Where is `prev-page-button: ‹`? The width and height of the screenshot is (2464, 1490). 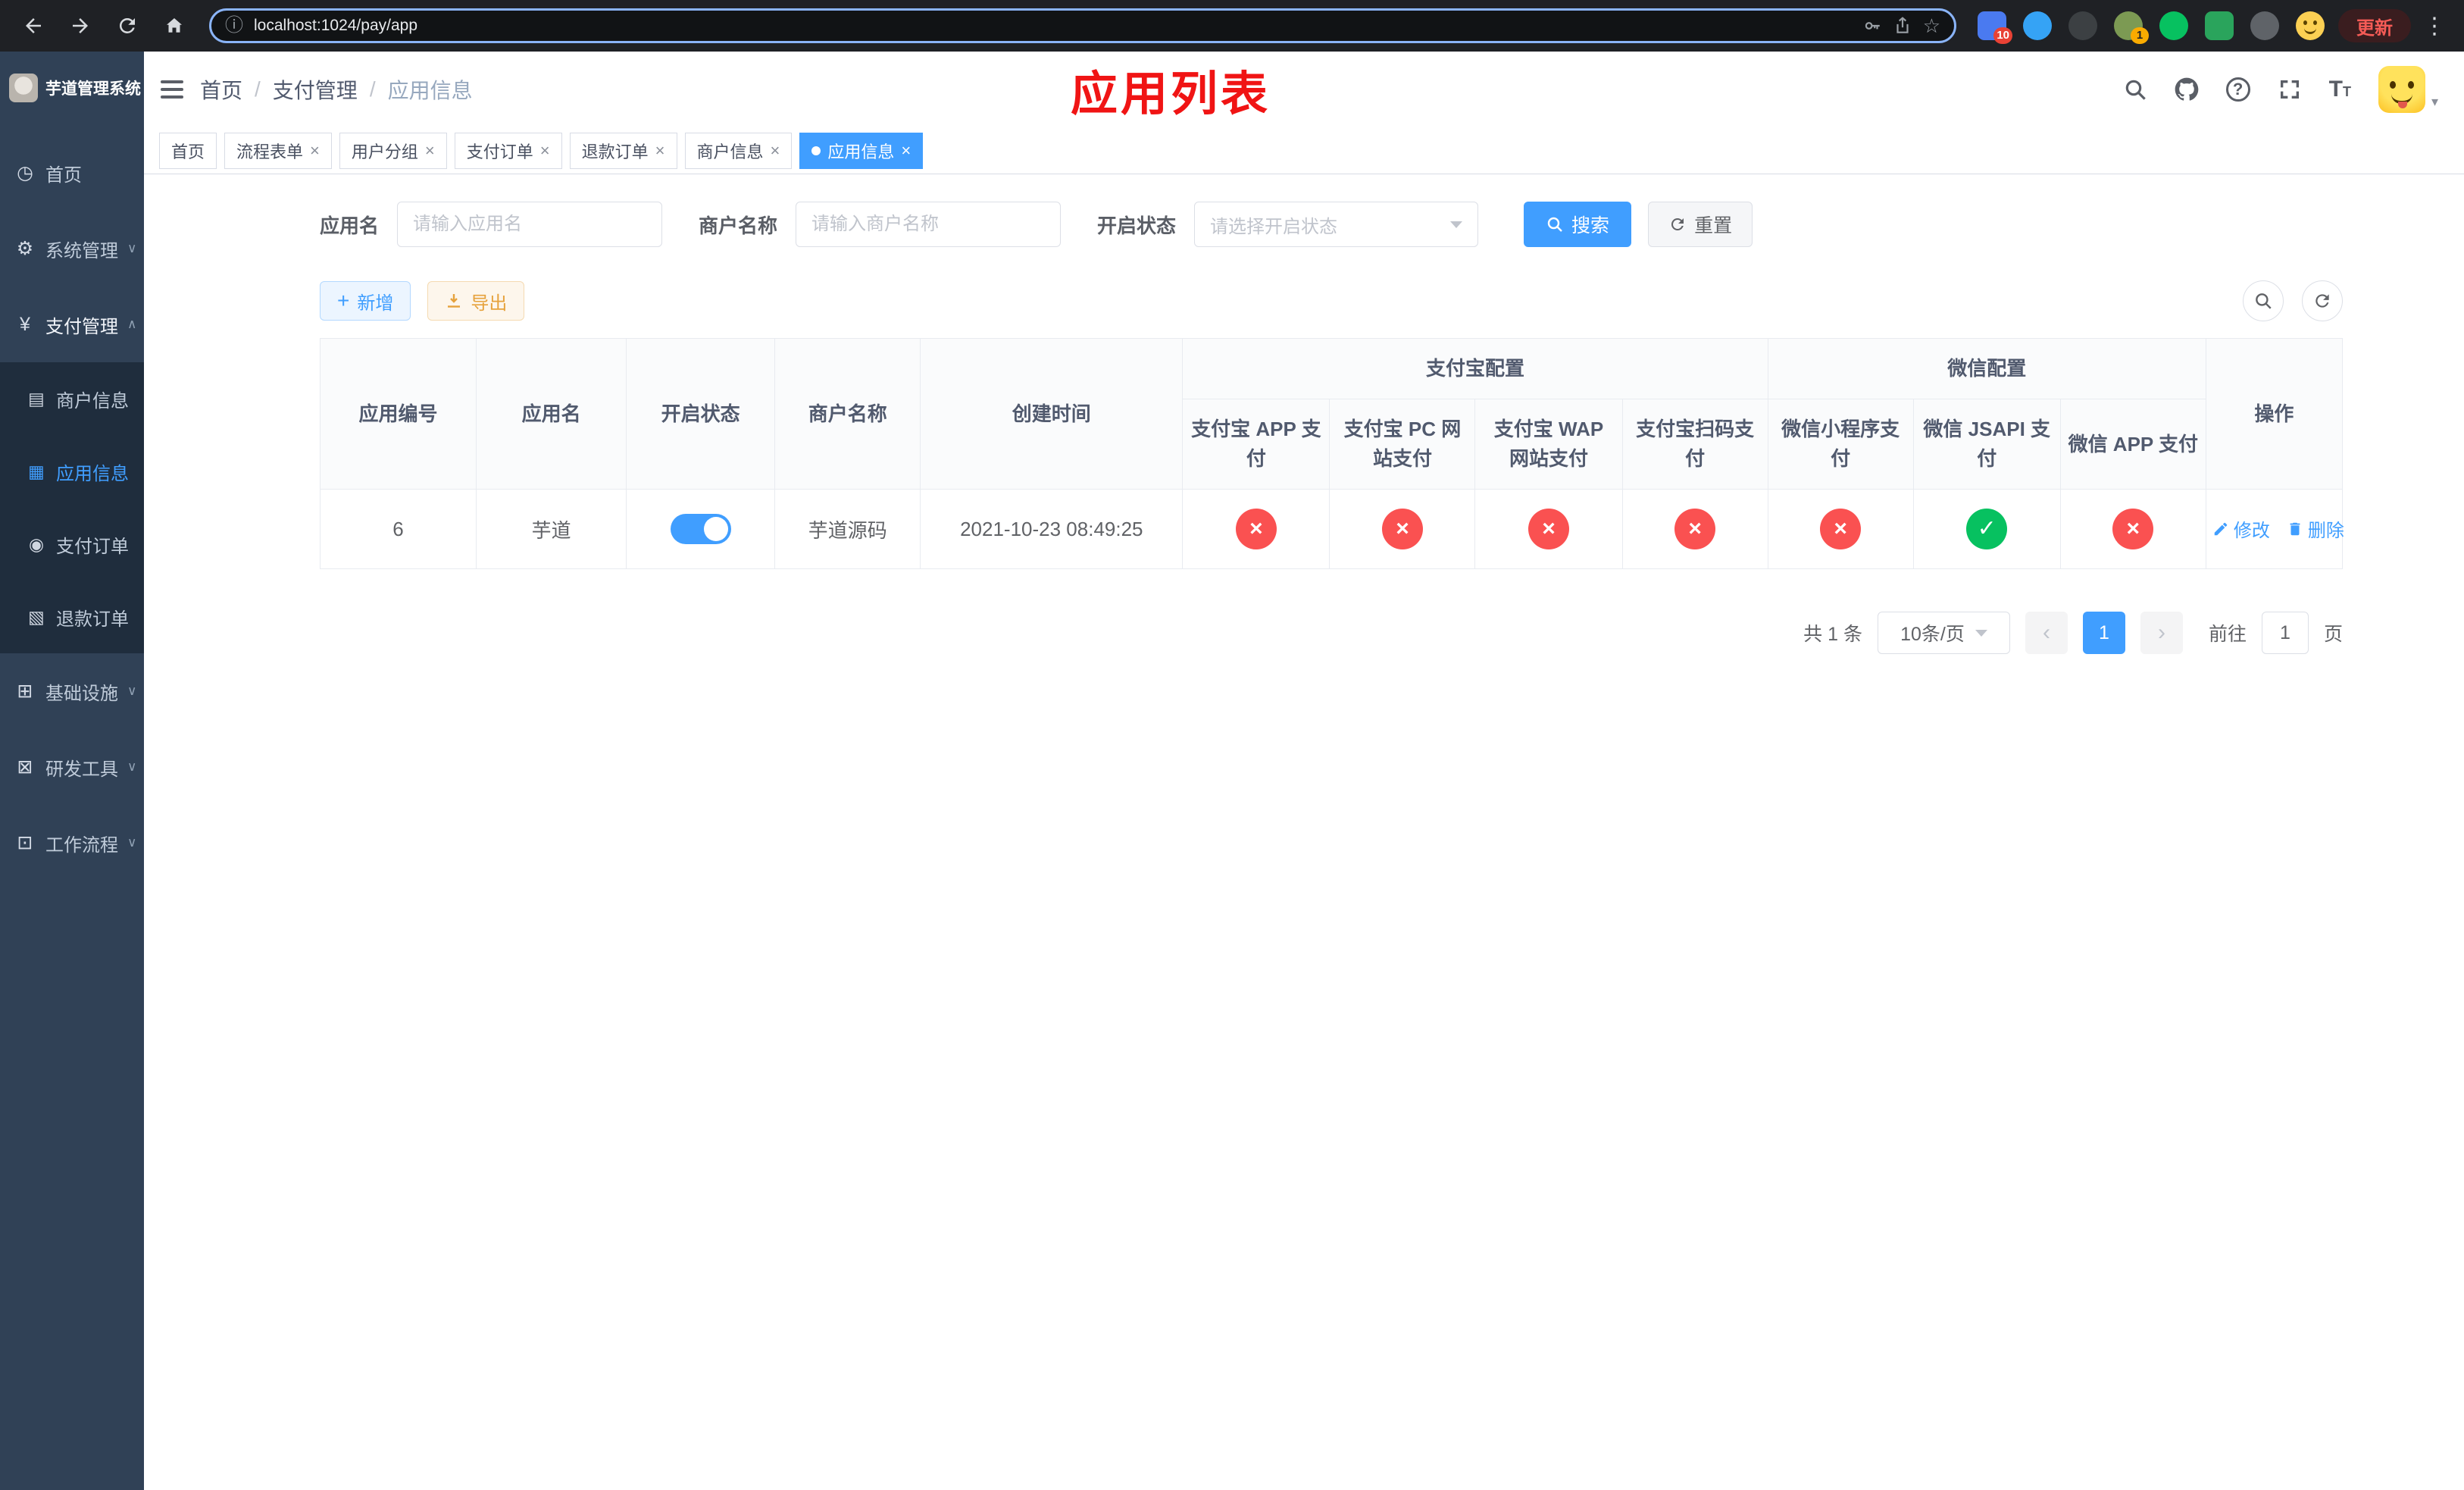 prev-page-button: ‹ is located at coordinates (2046, 633).